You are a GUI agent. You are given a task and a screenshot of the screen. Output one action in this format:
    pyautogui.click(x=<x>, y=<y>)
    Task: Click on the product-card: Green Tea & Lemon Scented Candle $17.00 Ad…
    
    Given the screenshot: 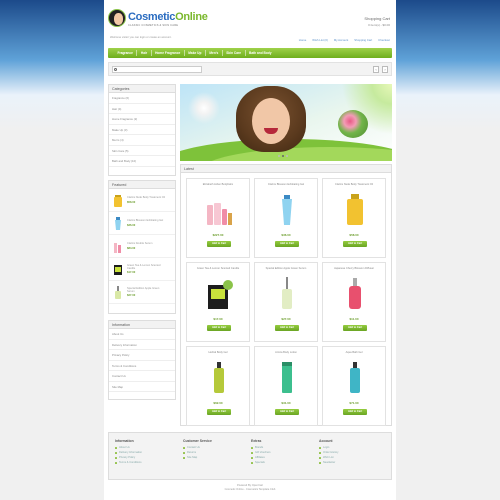 What is the action you would take?
    pyautogui.click(x=218, y=302)
    